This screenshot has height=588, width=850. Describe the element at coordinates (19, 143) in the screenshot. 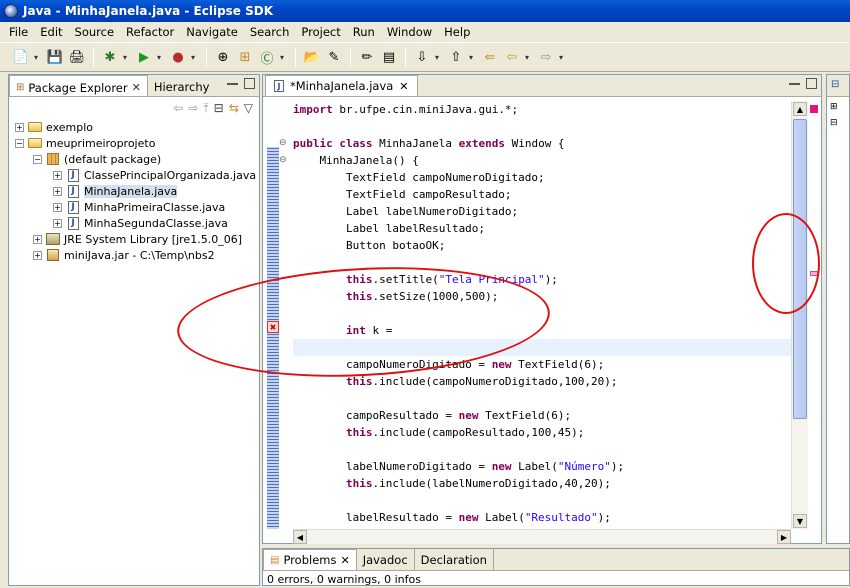

I see `collapse-icon: −` at that location.